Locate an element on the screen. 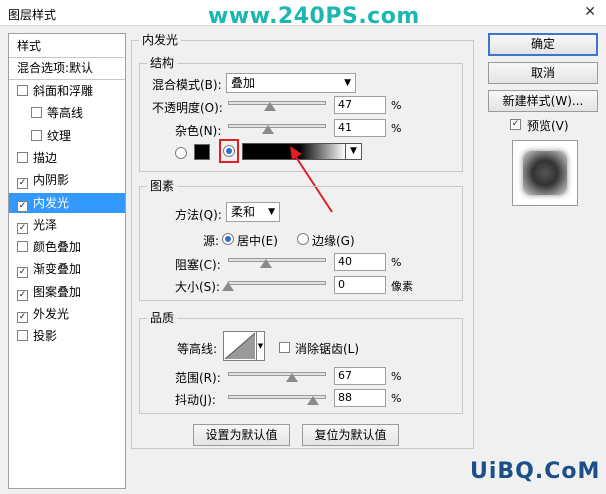 Image resolution: width=606 pixels, height=494 pixels. style-item-label: 等高线 is located at coordinates (65, 113).